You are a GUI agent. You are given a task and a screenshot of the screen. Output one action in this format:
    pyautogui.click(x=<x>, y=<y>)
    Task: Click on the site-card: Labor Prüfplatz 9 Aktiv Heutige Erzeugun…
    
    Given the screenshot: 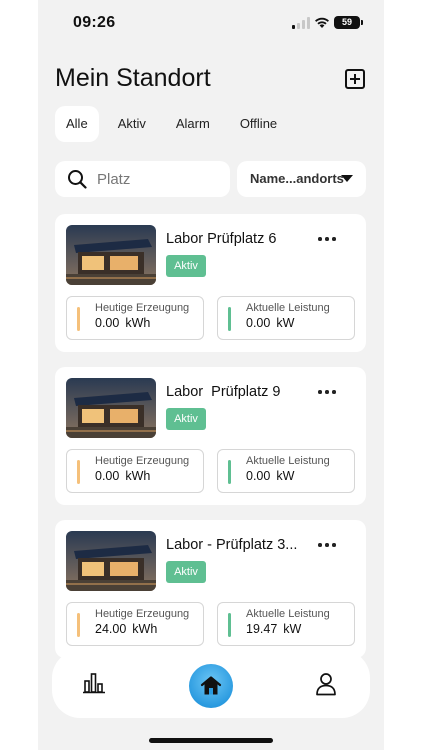 What is the action you would take?
    pyautogui.click(x=210, y=436)
    